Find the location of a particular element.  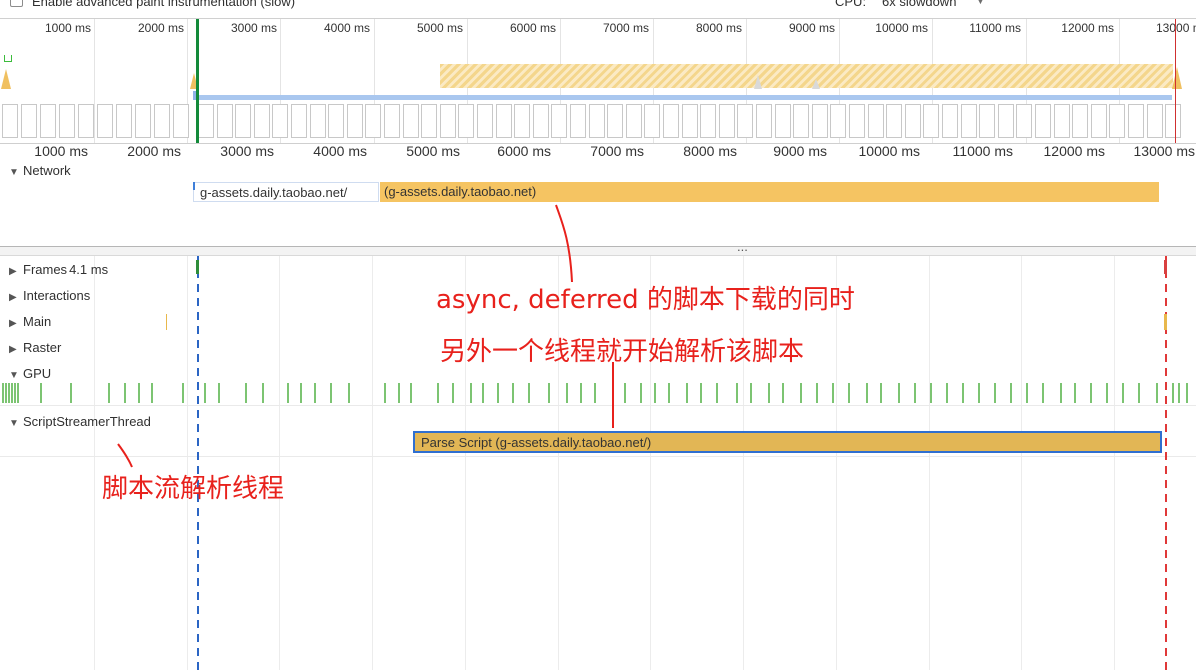

annotation-text: 脚本流解析线程 is located at coordinates (193, 489).